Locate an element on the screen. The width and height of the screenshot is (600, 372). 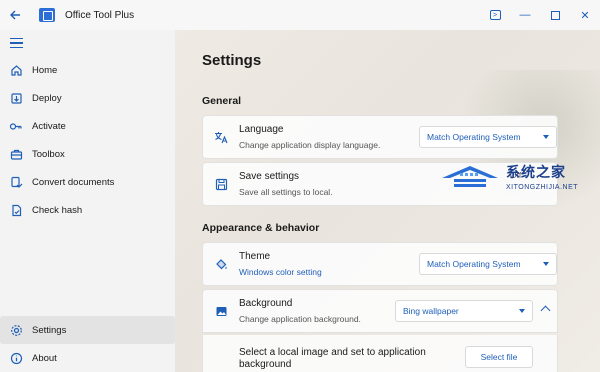
sidebar-item-about: About is located at coordinates (87, 358).